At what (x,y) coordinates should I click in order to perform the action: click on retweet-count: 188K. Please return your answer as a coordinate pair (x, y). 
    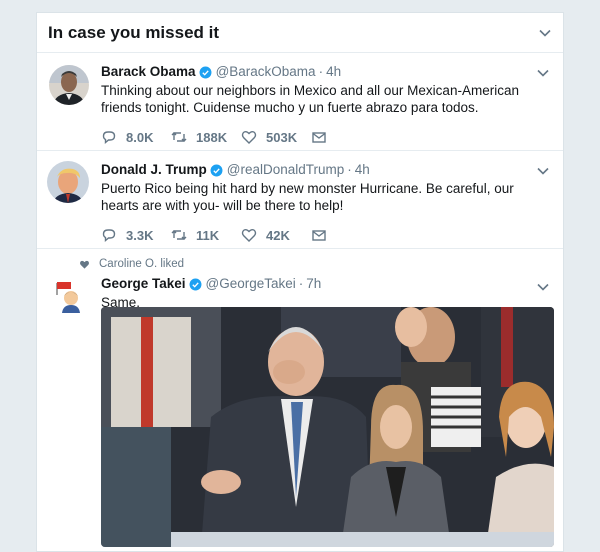
    Looking at the image, I should click on (212, 137).